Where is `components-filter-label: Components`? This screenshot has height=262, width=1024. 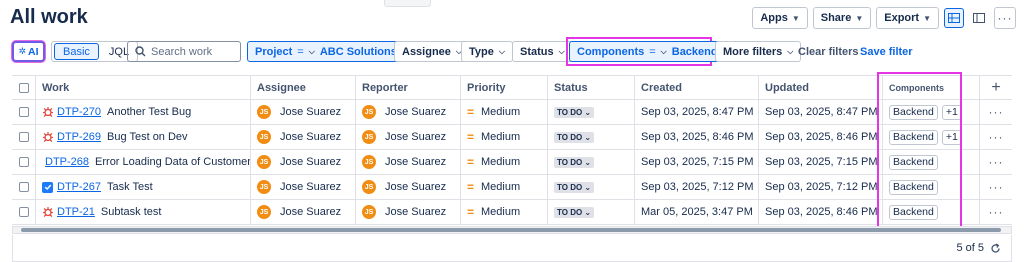 components-filter-label: Components is located at coordinates (611, 51).